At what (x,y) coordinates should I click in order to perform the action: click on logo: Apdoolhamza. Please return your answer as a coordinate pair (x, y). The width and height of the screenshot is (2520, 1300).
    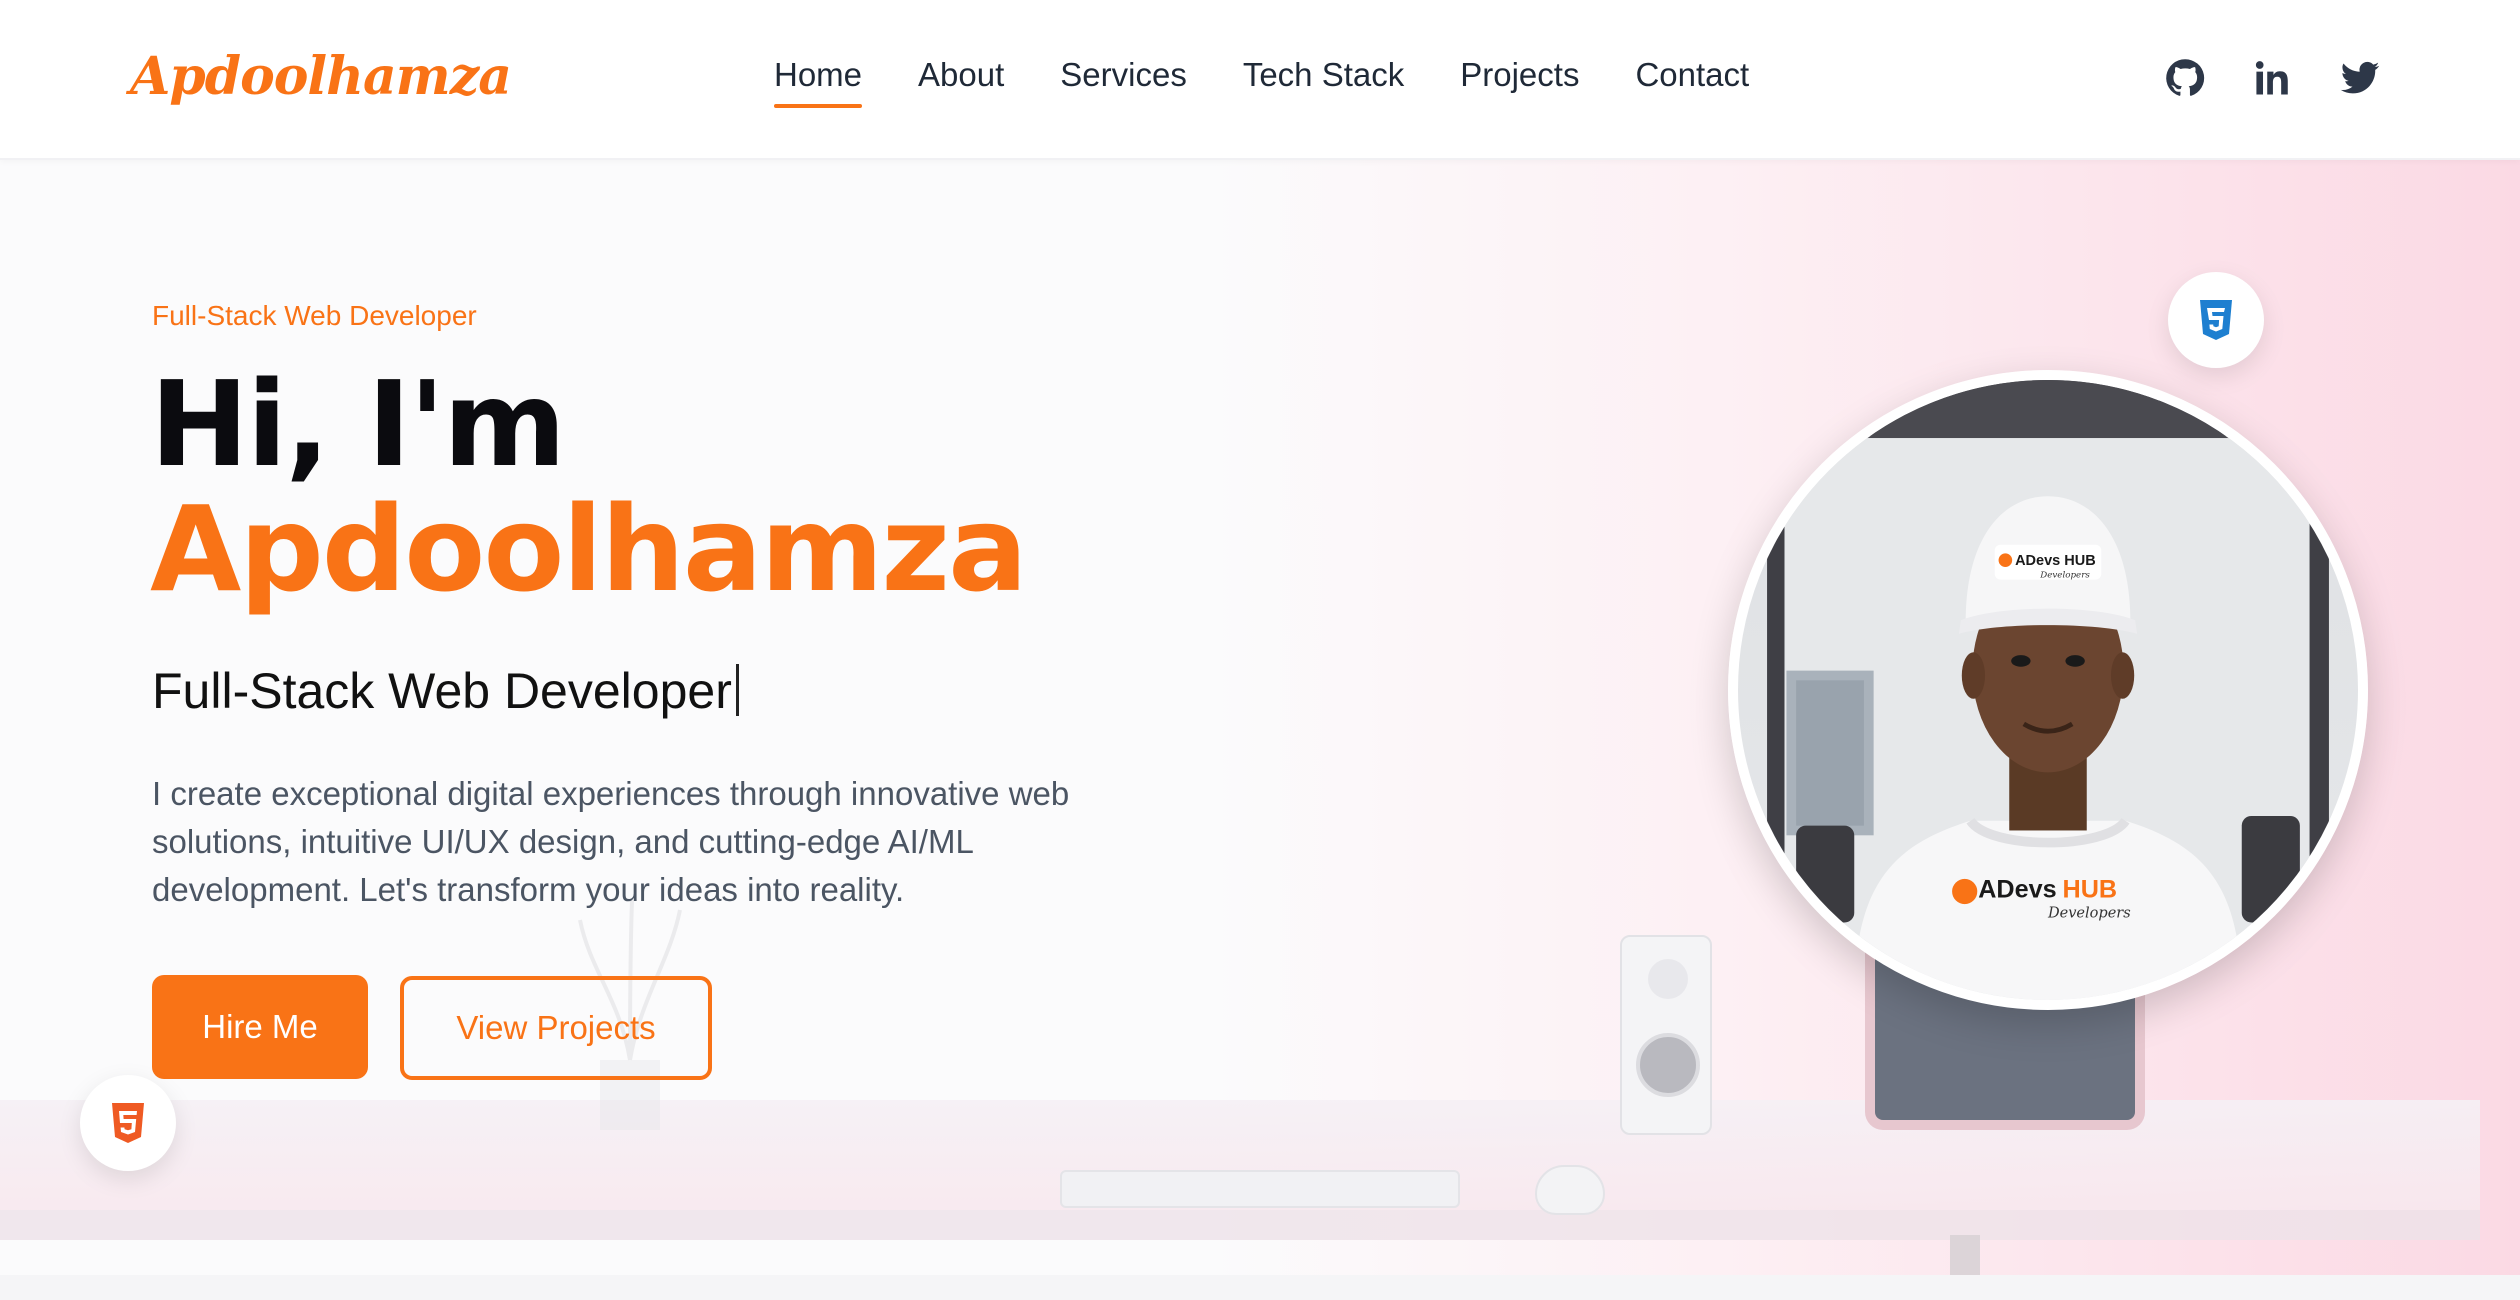
    Looking at the image, I should click on (321, 76).